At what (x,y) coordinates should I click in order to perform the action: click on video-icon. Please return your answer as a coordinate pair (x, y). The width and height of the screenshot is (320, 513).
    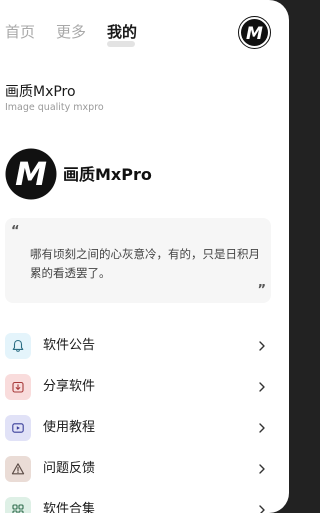
    Looking at the image, I should click on (18, 428).